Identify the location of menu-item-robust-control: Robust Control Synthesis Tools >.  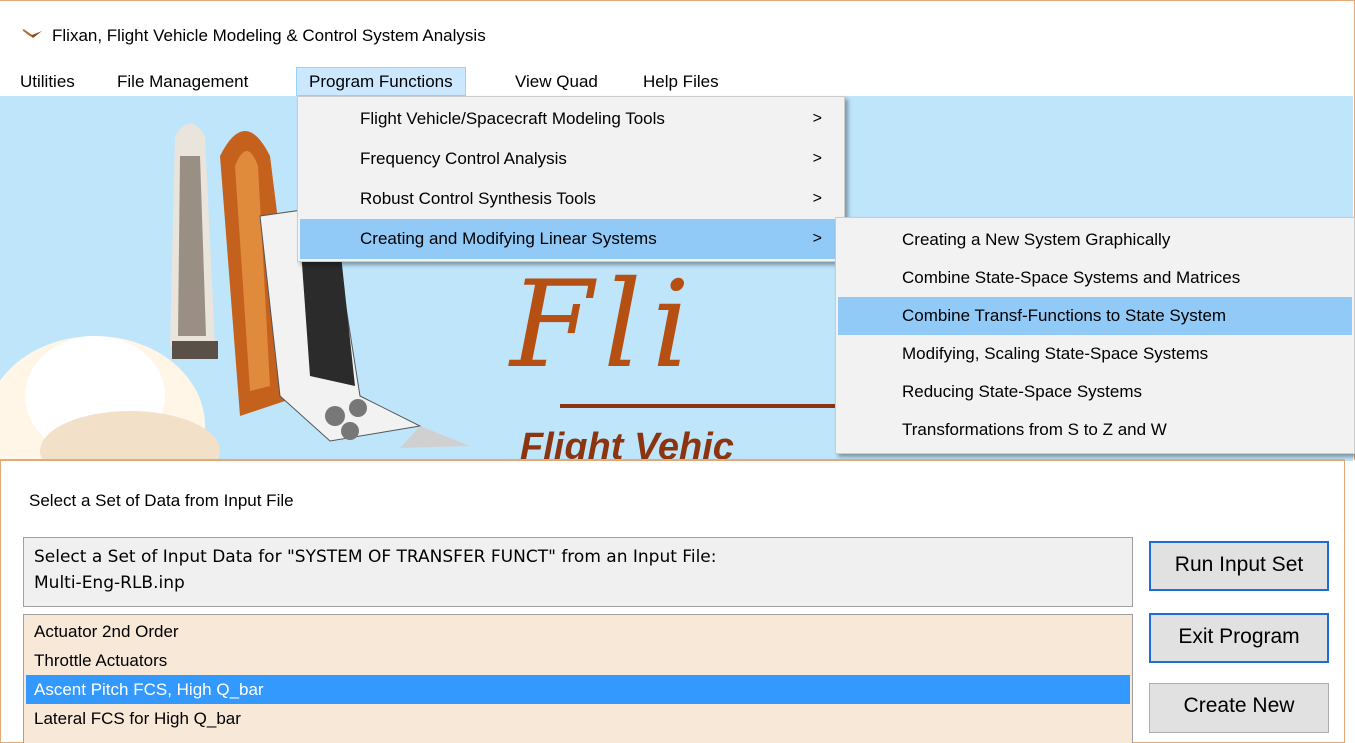
(571, 199).